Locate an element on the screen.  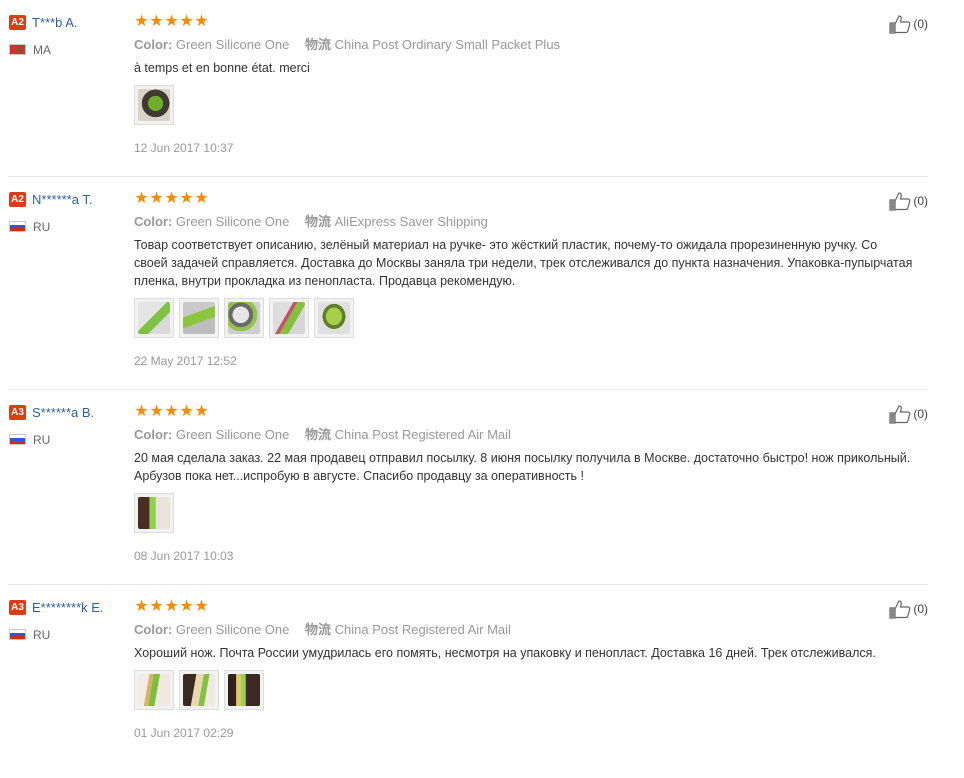
review-date: 22 May 2017 12:52 is located at coordinates (185, 361).